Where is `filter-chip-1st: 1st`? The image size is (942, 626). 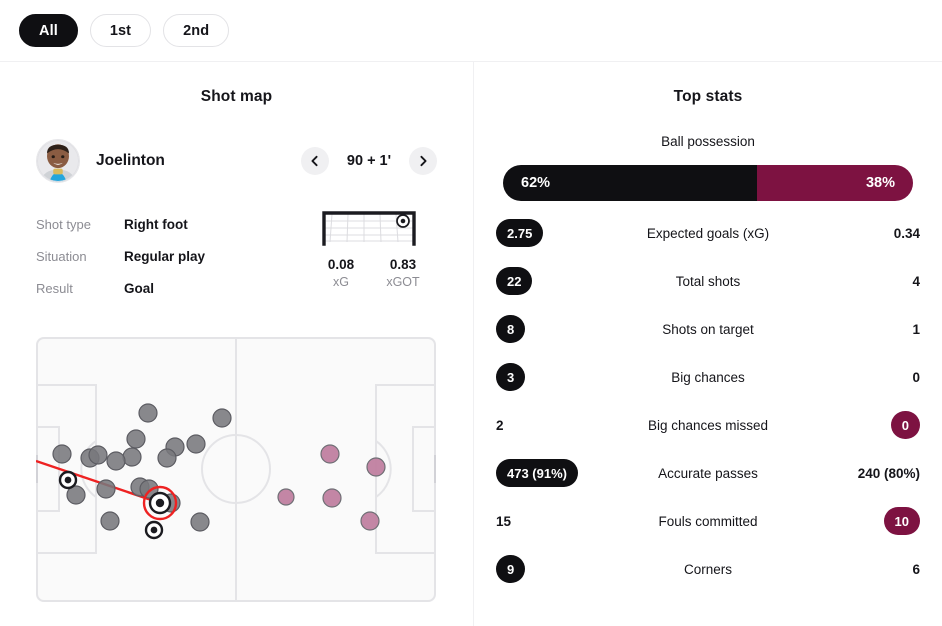 filter-chip-1st: 1st is located at coordinates (120, 30).